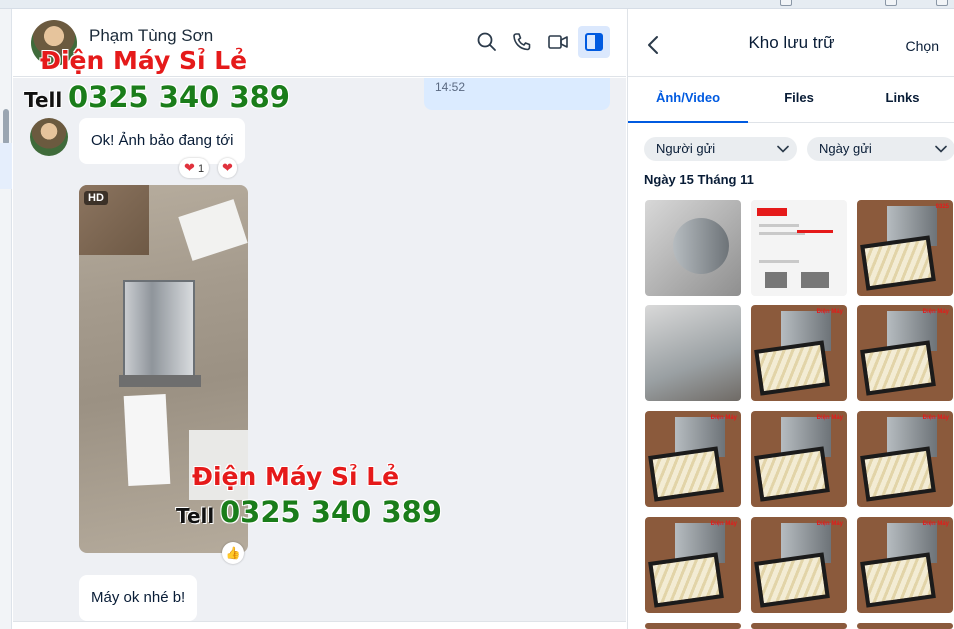  What do you see at coordinates (791, 43) in the screenshot?
I see `storage-header: Kho lưu trữ Chọn` at bounding box center [791, 43].